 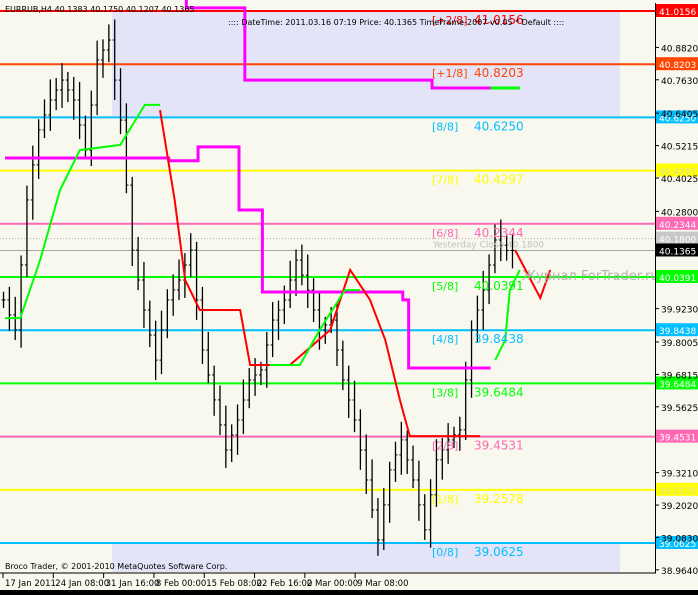 I want to click on price-tick-label: 39.6815, so click(x=679, y=376).